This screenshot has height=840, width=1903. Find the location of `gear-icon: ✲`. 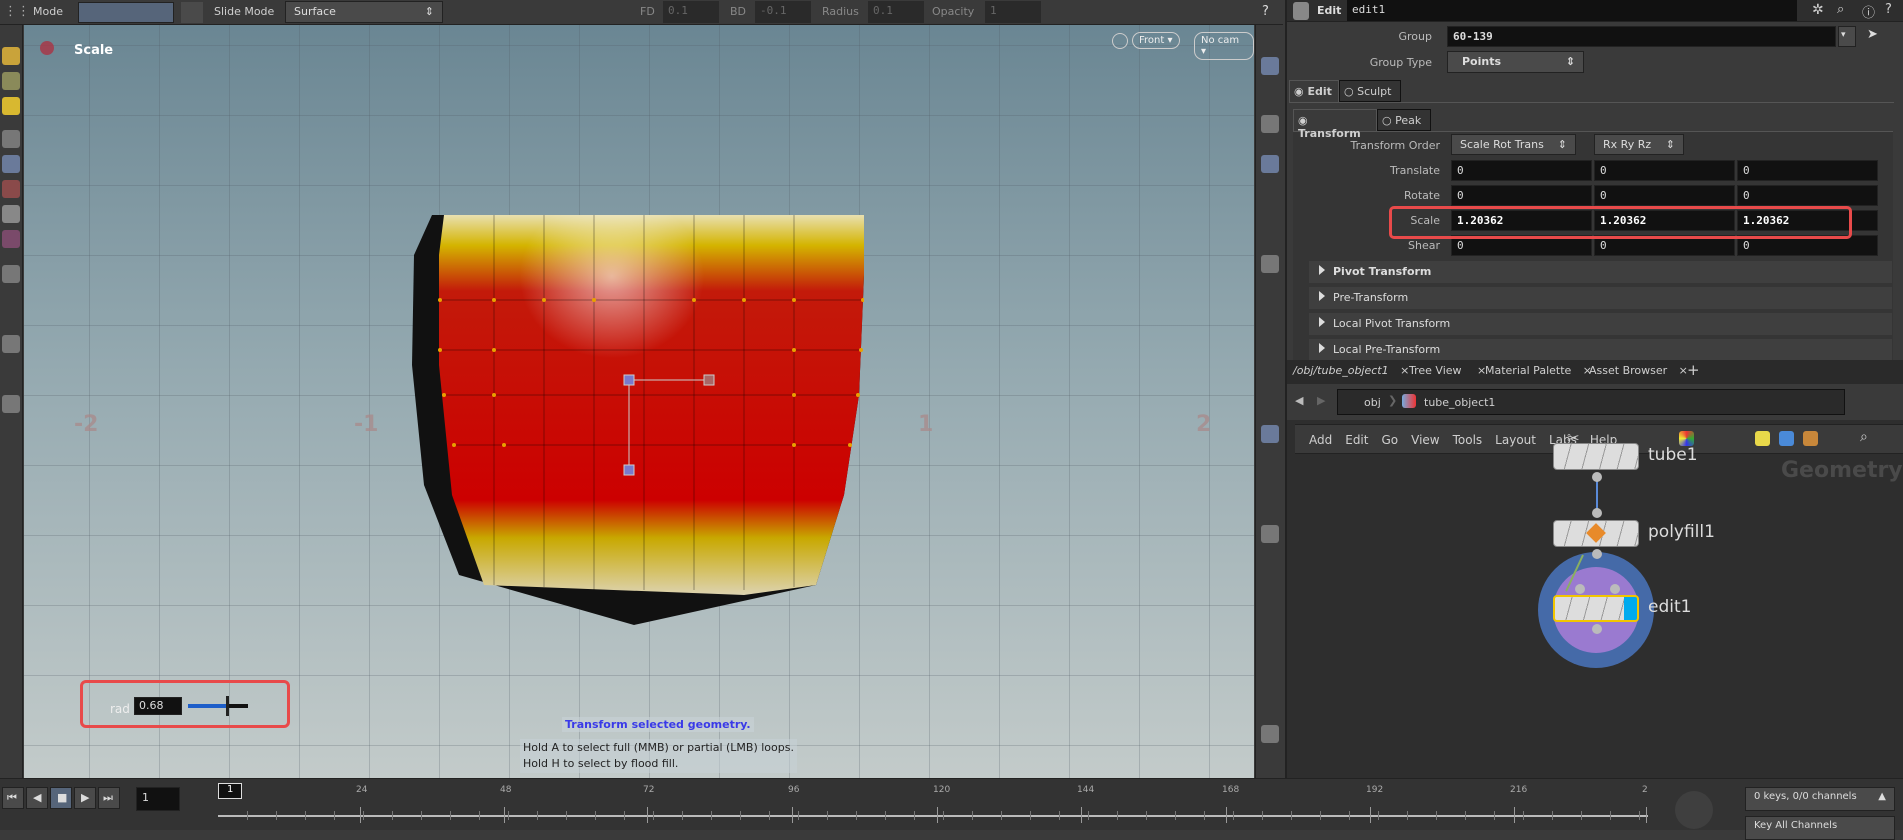

gear-icon: ✲ is located at coordinates (1818, 10).